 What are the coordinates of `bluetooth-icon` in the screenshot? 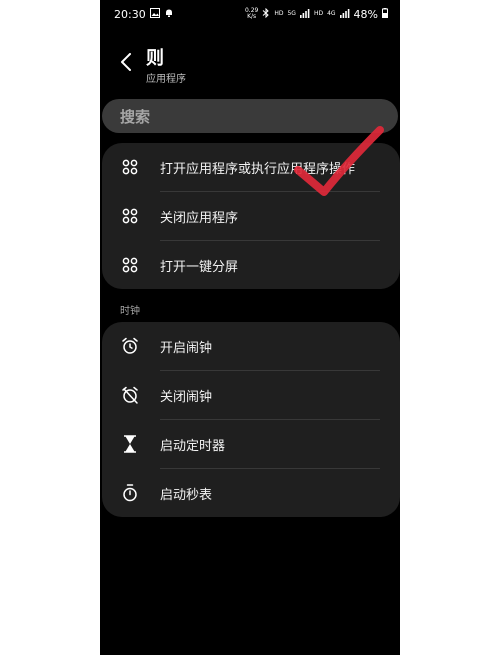 It's located at (266, 14).